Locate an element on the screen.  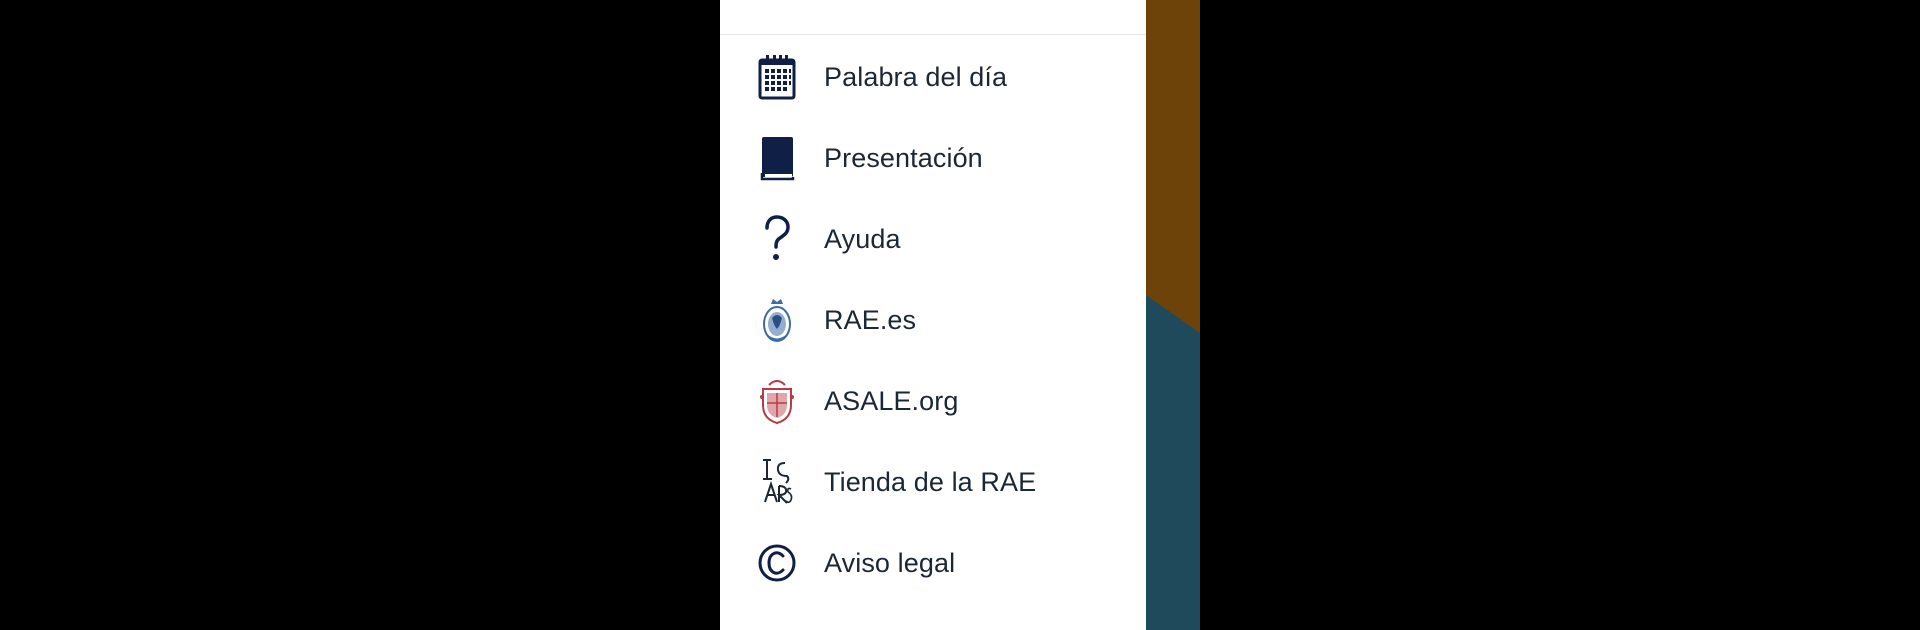
menu-item-tienda-de-la-rae: Tienda de la RAE is located at coordinates (933, 482).